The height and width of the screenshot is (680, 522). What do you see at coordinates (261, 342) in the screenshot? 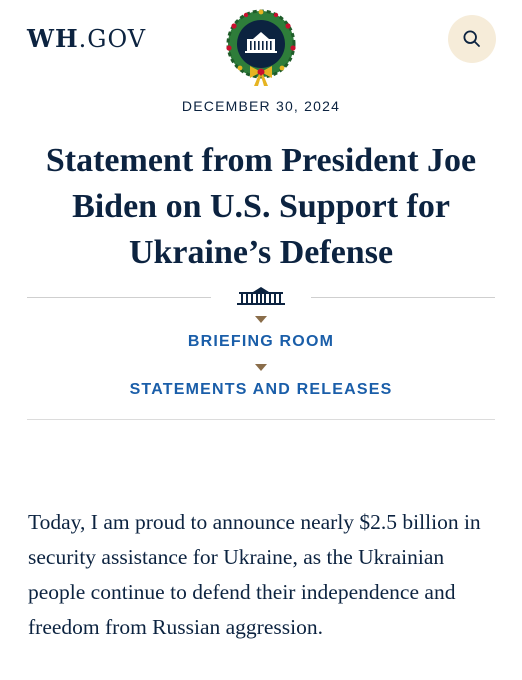
I see `breadcrumb-briefing-room: BRIEFING ROOM` at bounding box center [261, 342].